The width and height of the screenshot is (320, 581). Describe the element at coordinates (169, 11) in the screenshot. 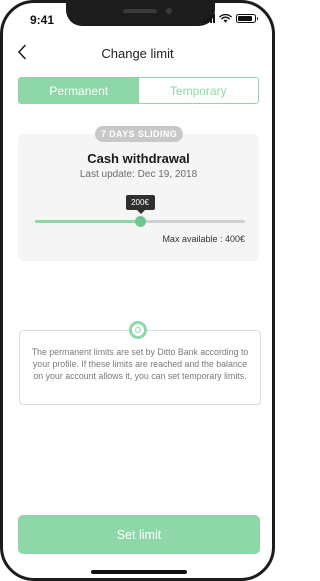

I see `front-camera` at that location.